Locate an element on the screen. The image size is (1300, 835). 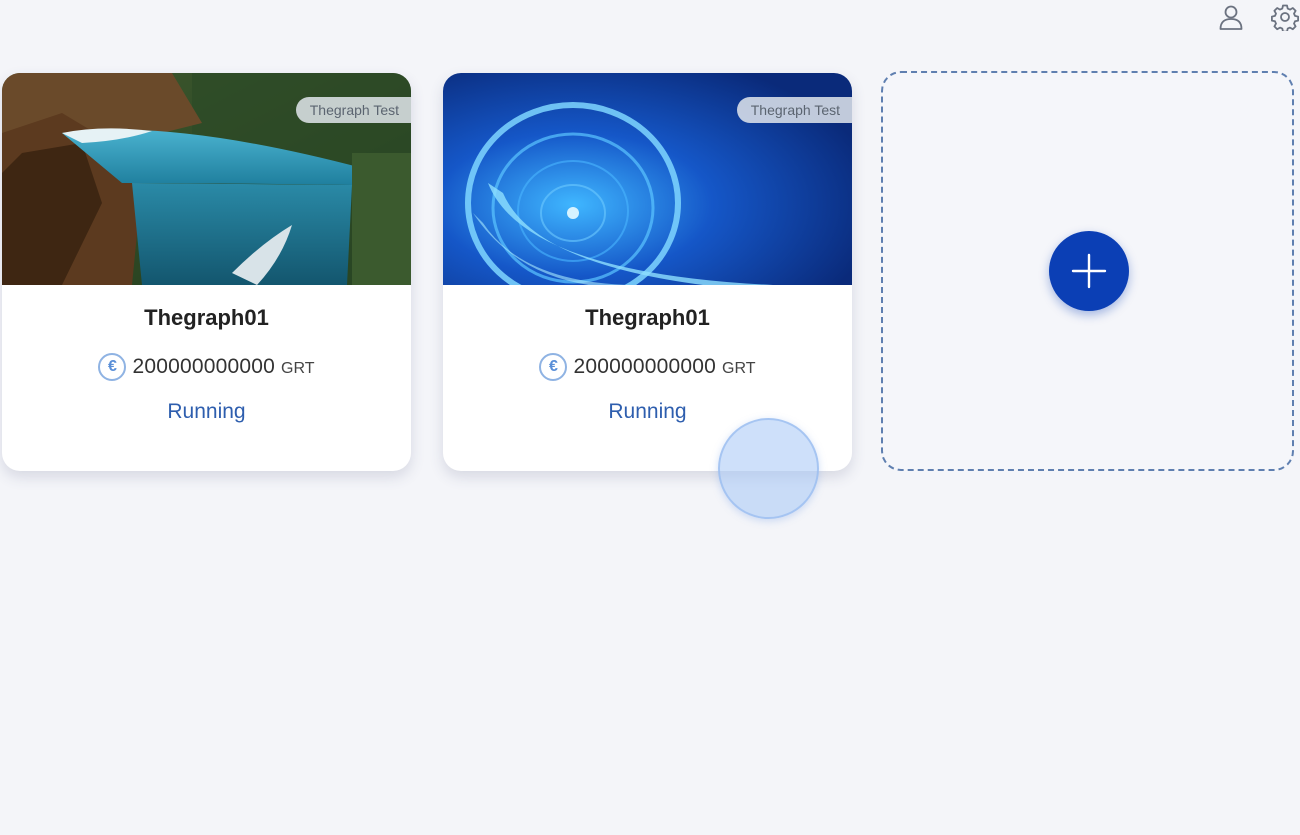
card-thumbnail-tunnel: Thegraph Test is located at coordinates (647, 179).